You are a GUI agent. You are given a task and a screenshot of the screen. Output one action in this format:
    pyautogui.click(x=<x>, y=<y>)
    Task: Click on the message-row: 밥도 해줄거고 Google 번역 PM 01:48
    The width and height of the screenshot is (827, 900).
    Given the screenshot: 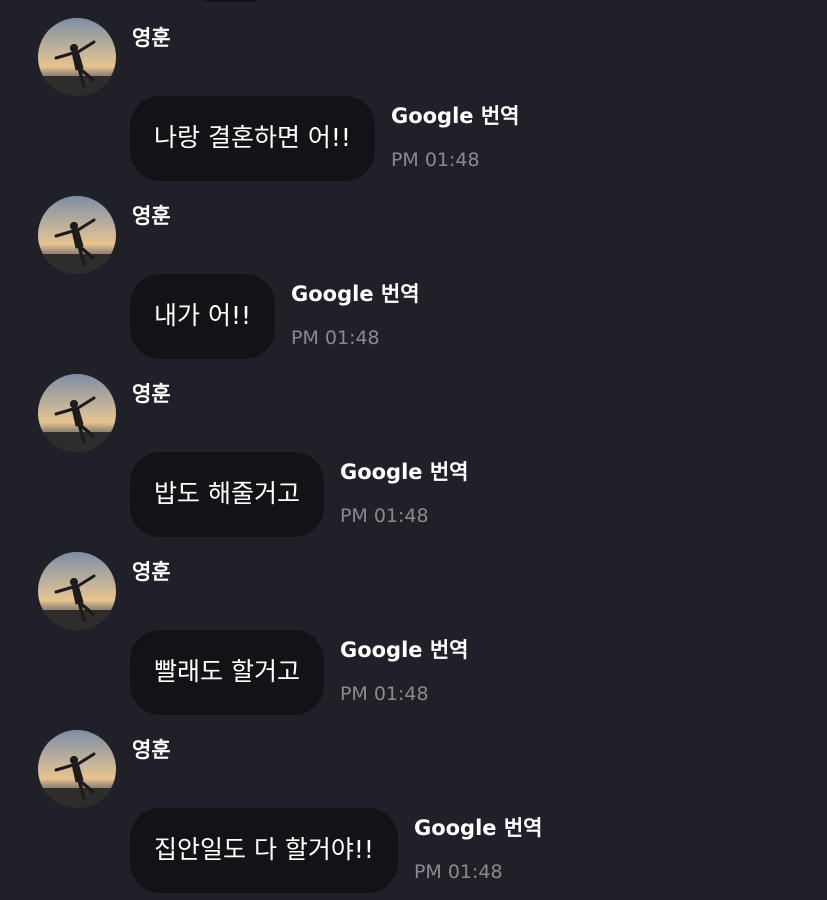 What is the action you would take?
    pyautogui.click(x=299, y=494)
    